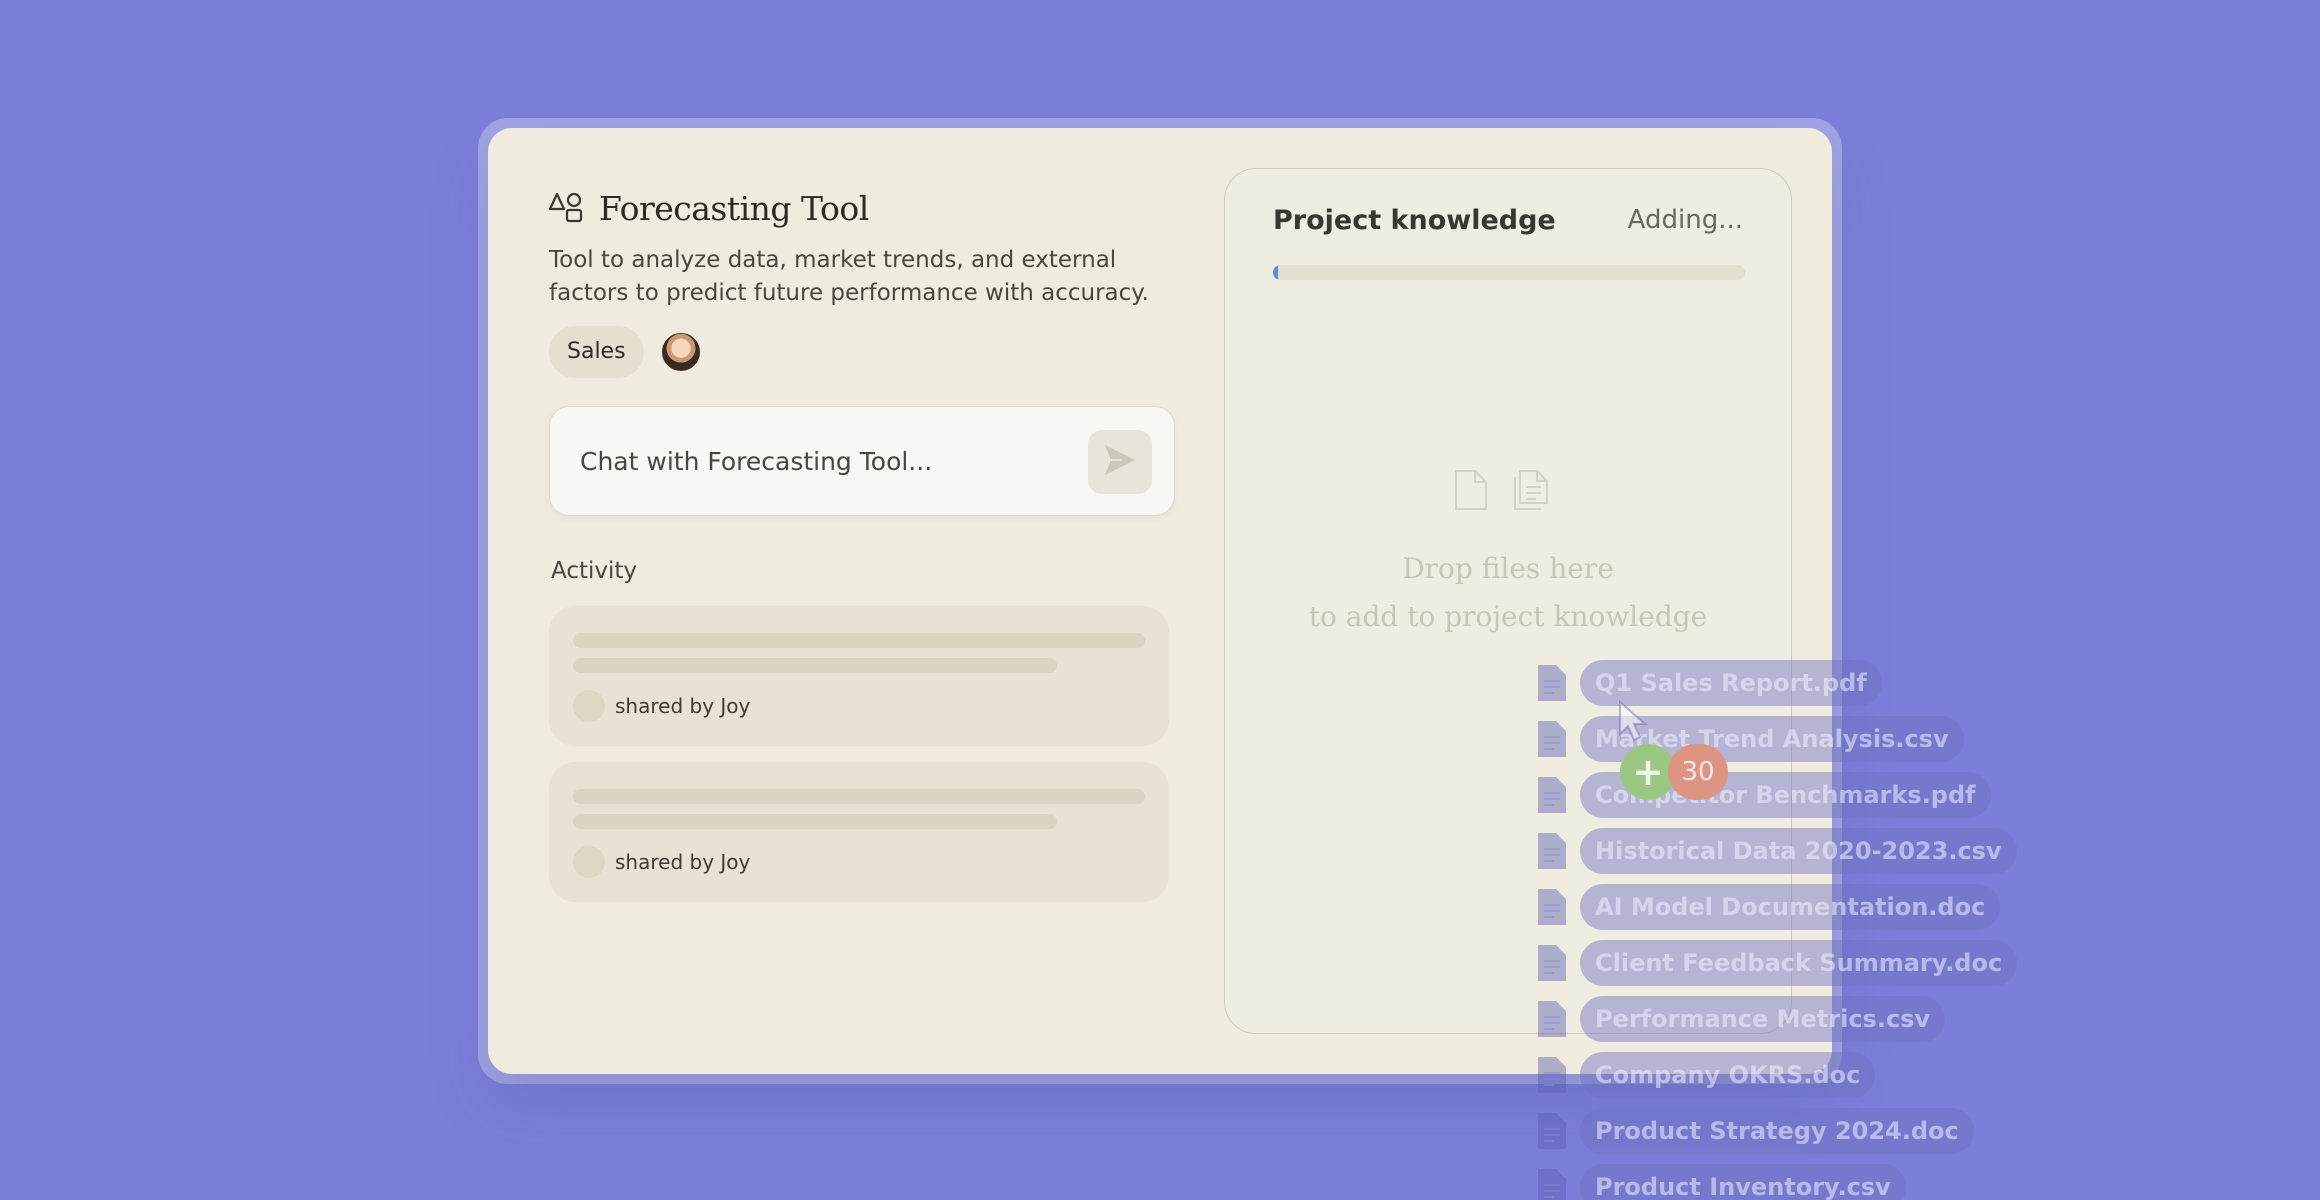  What do you see at coordinates (1799, 963) in the screenshot?
I see `file-name: Client Feedback Summary.doc` at bounding box center [1799, 963].